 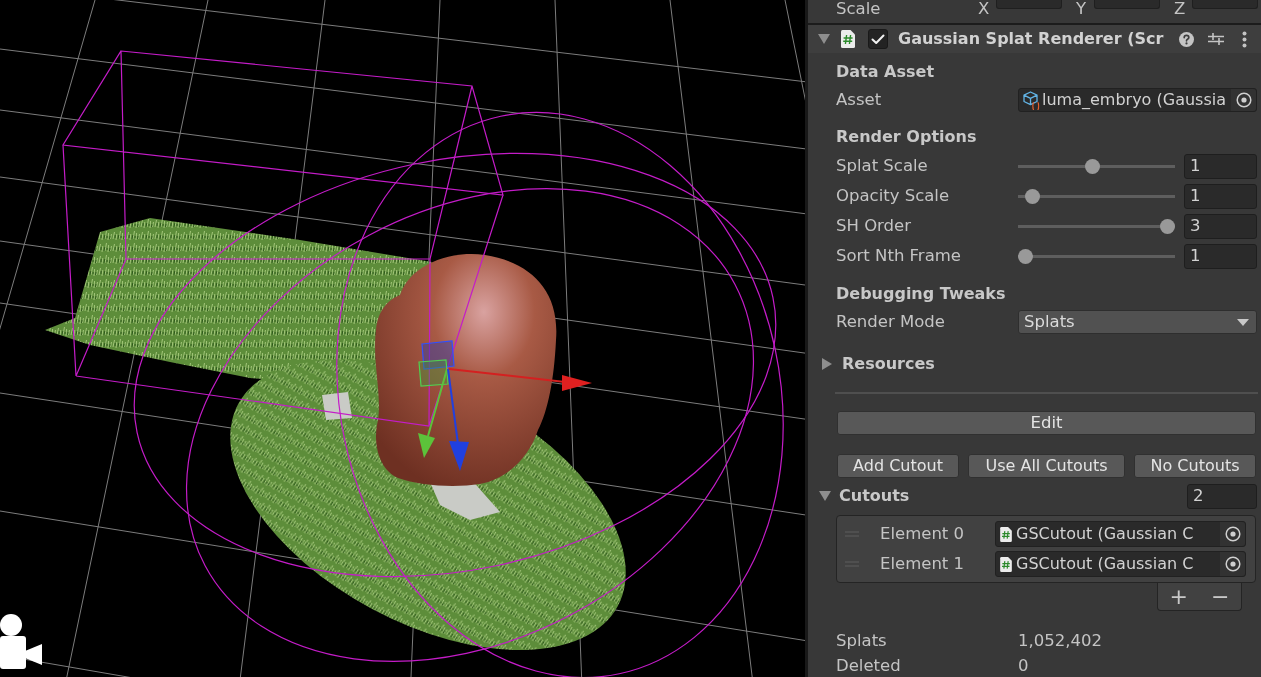 What do you see at coordinates (859, 8) in the screenshot?
I see `property-label: Scale` at bounding box center [859, 8].